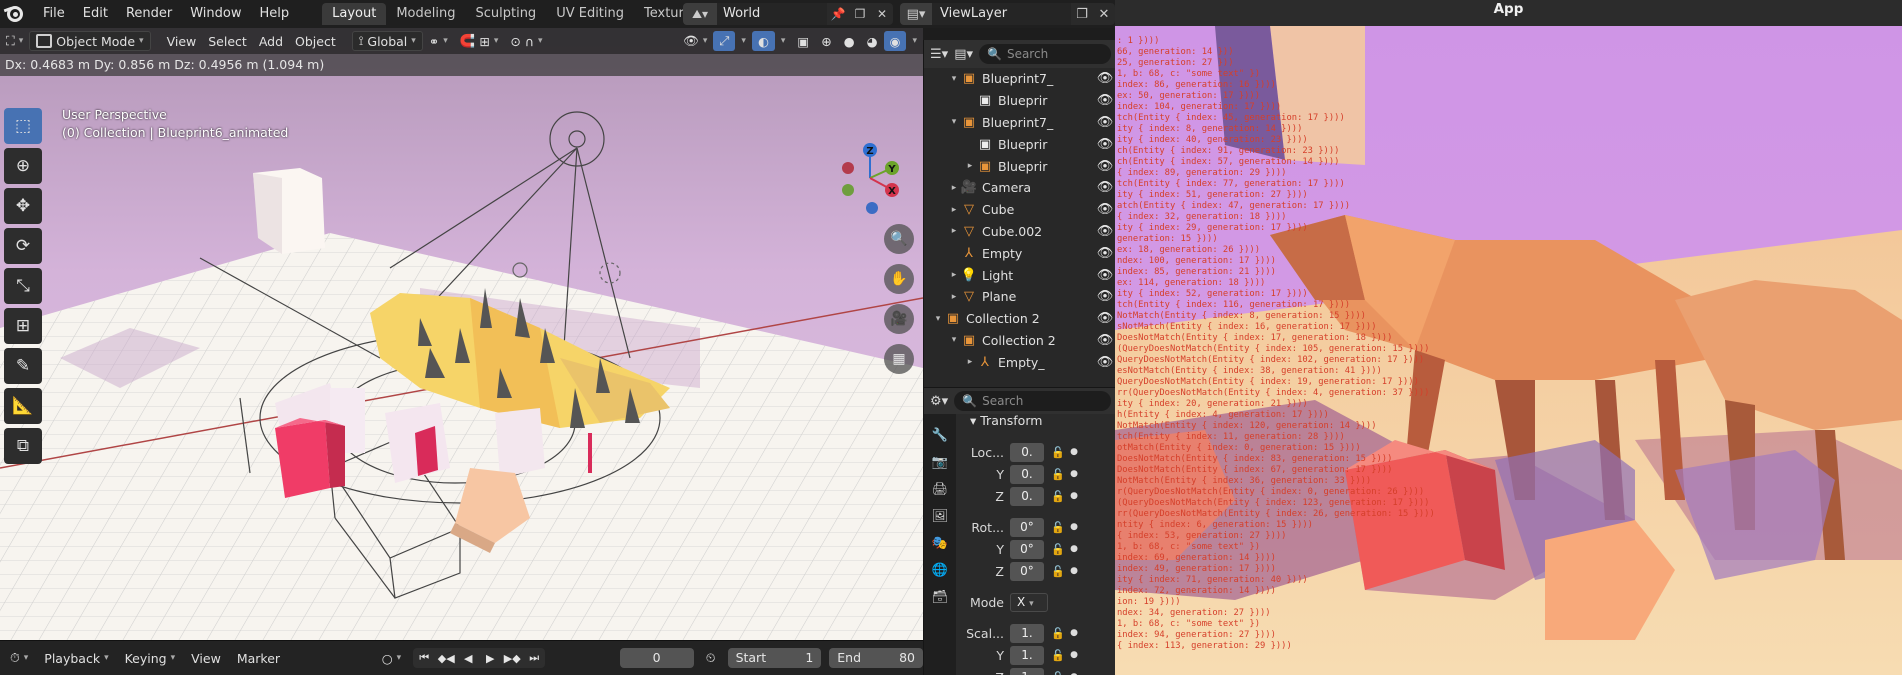 The width and height of the screenshot is (1902, 675). I want to click on viewport-menu-select: Select, so click(227, 41).